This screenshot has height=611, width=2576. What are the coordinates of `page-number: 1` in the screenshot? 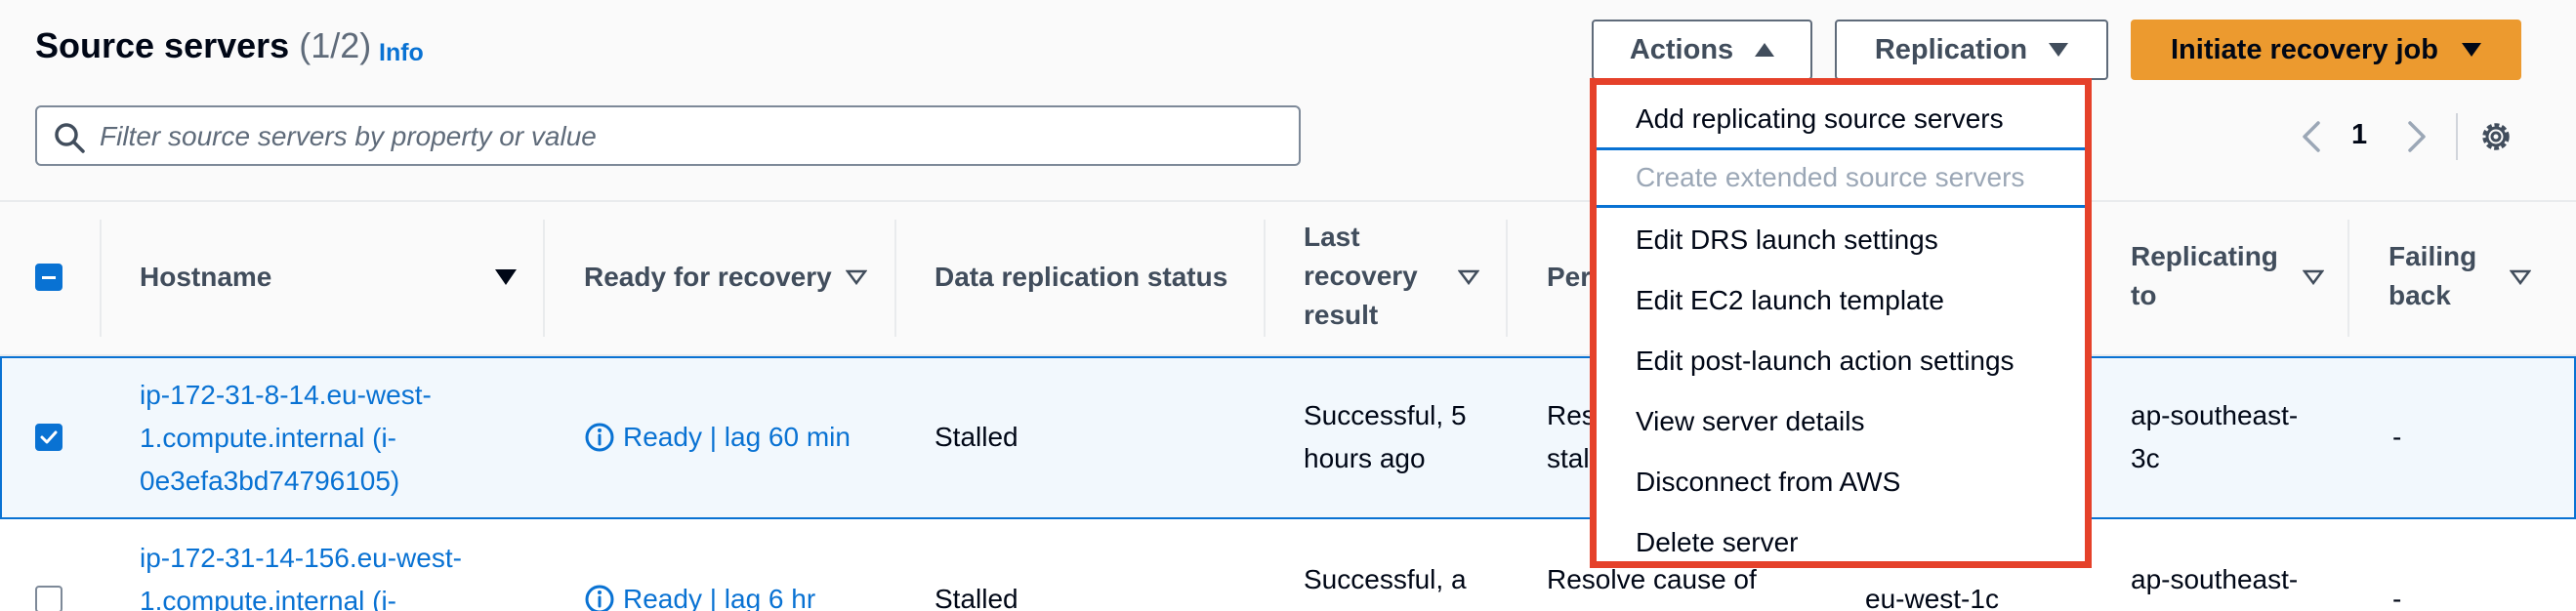 It's located at (2359, 135).